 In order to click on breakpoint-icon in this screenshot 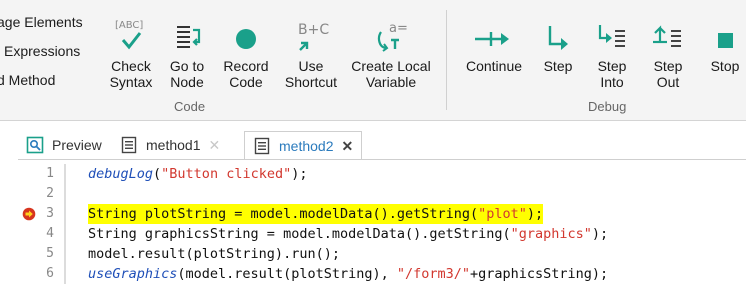, I will do `click(29, 214)`.